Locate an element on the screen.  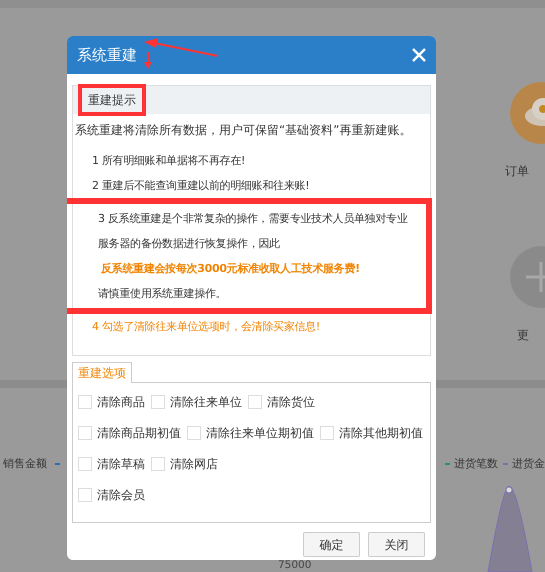
legend-label: 销售金额 is located at coordinates (25, 464).